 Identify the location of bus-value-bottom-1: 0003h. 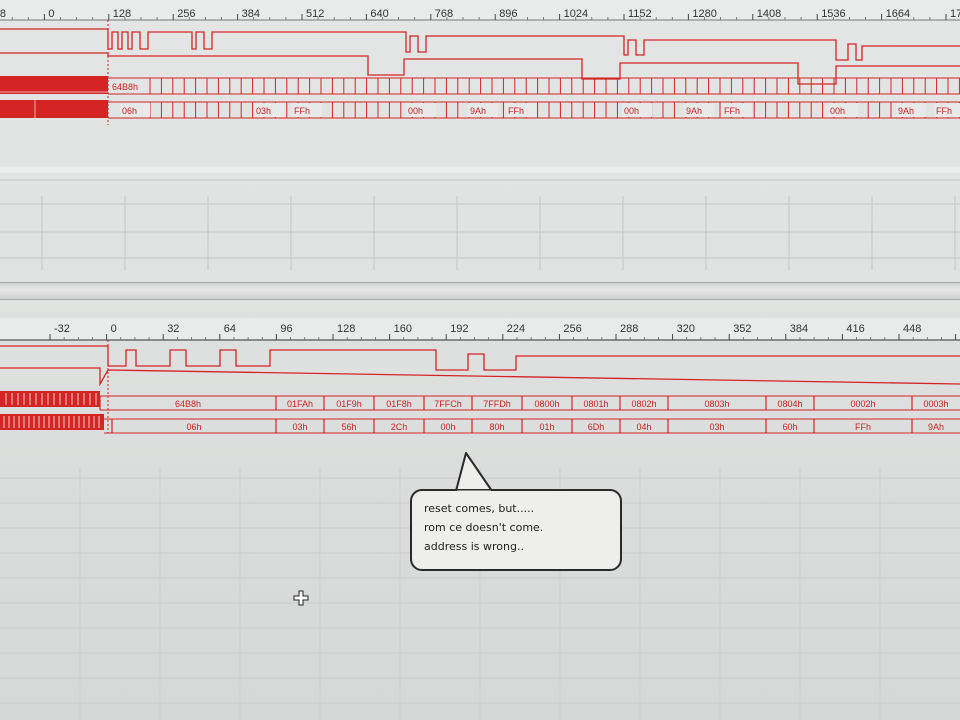
(935, 404).